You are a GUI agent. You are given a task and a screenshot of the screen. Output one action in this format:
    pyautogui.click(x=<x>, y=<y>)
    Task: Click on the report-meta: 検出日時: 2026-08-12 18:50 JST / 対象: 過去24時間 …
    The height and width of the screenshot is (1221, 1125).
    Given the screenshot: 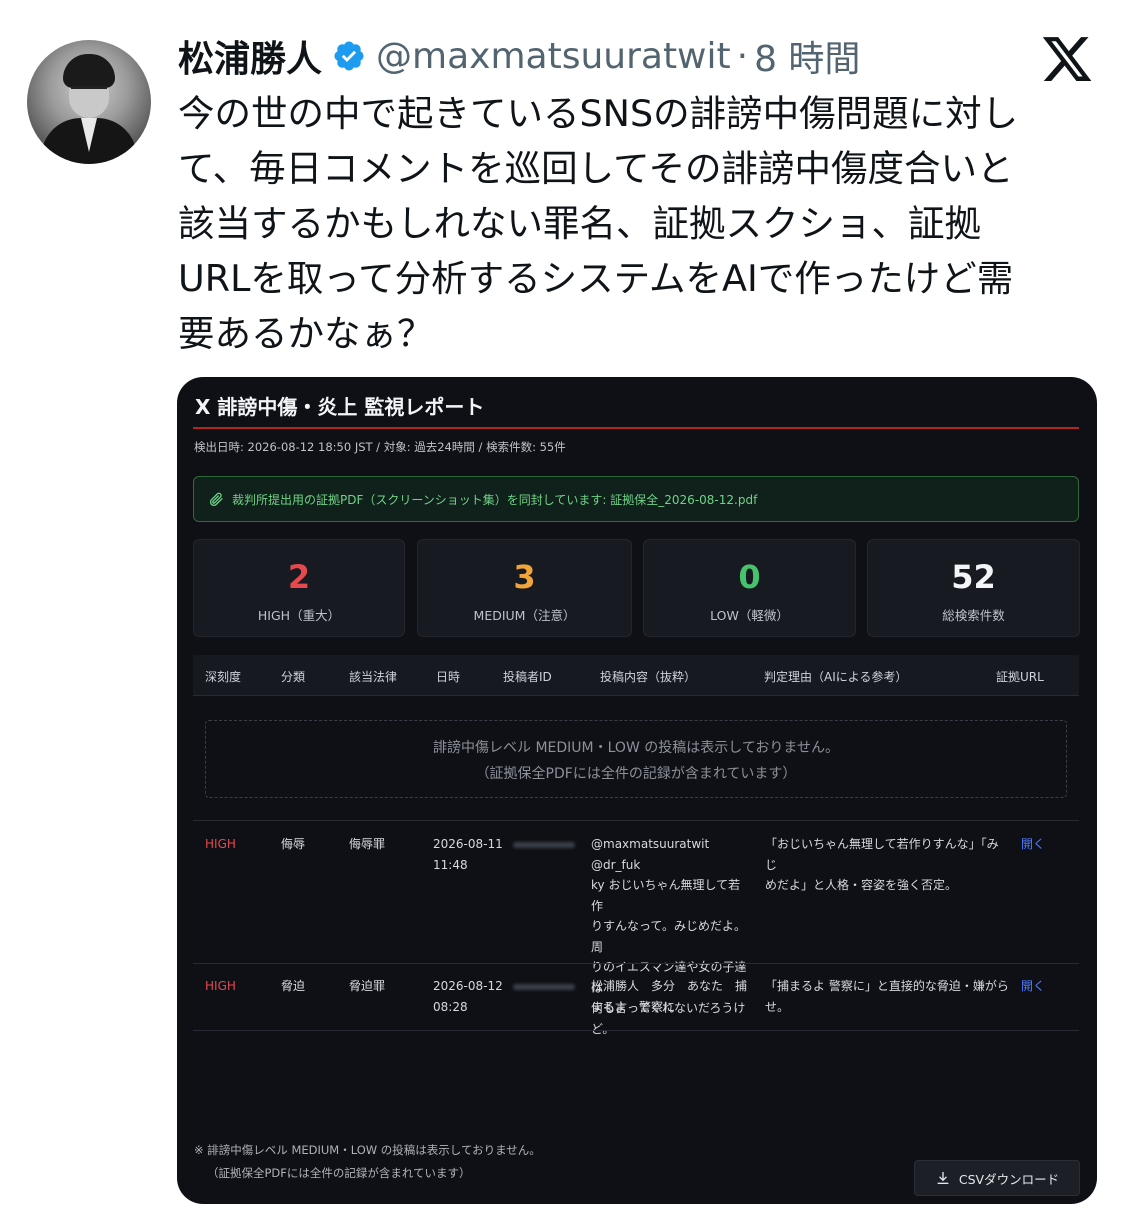 What is the action you would take?
    pyautogui.click(x=380, y=447)
    